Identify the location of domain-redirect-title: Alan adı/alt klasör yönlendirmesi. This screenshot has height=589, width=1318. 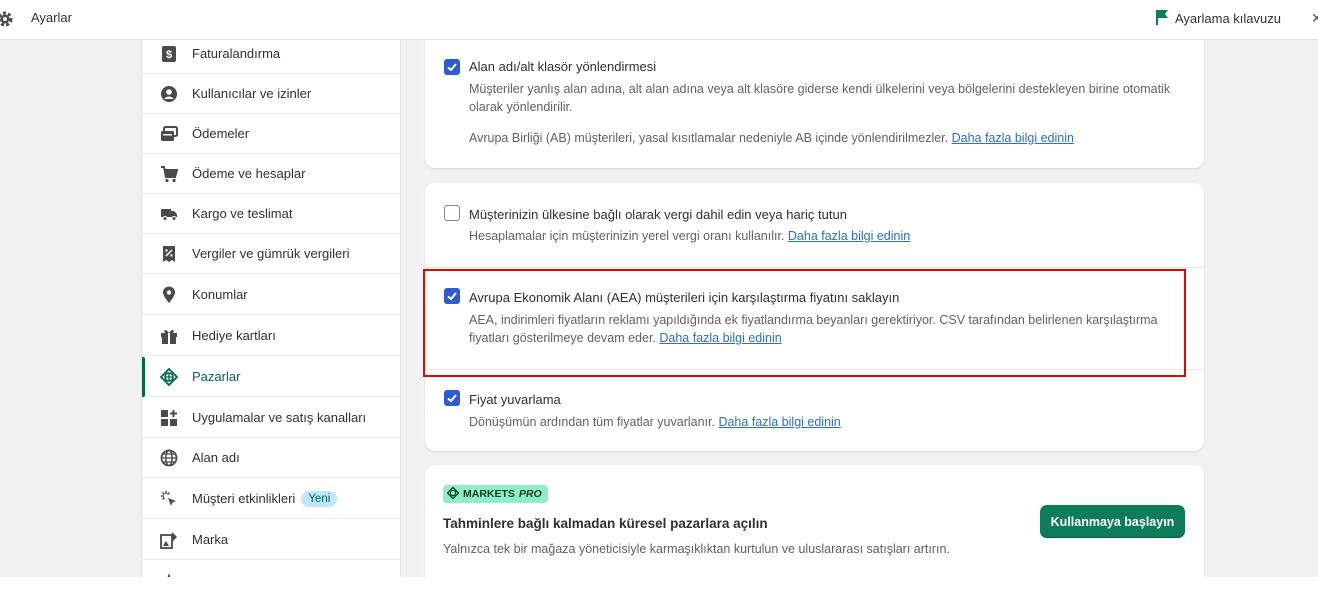
(563, 66).